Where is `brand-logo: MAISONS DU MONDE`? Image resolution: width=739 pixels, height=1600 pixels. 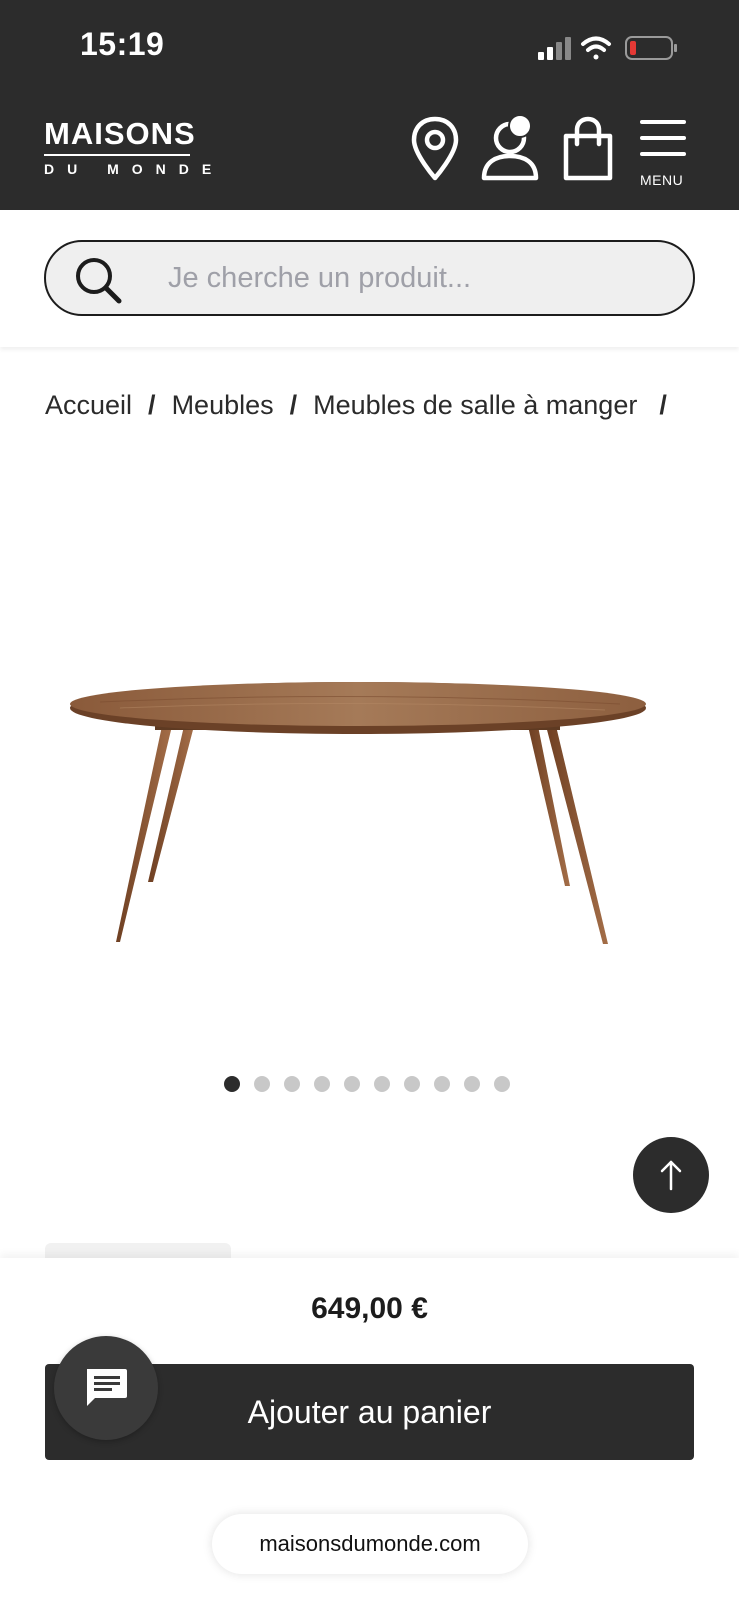 brand-logo: MAISONS DU MONDE is located at coordinates (134, 147).